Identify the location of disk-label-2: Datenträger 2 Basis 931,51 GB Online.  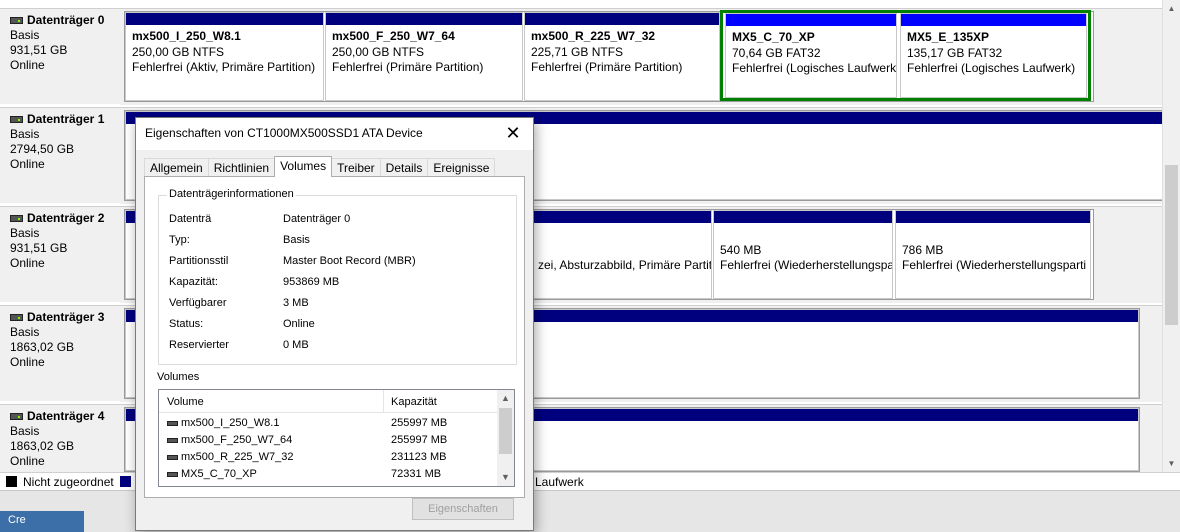
(60, 254).